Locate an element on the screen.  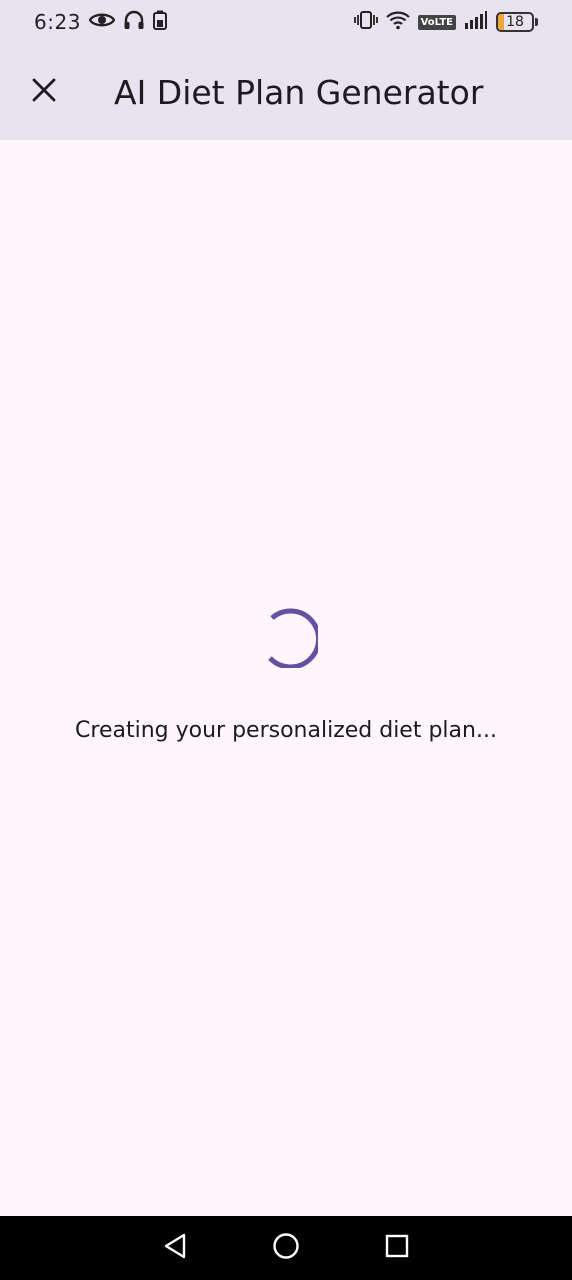
back-icon is located at coordinates (175, 1248).